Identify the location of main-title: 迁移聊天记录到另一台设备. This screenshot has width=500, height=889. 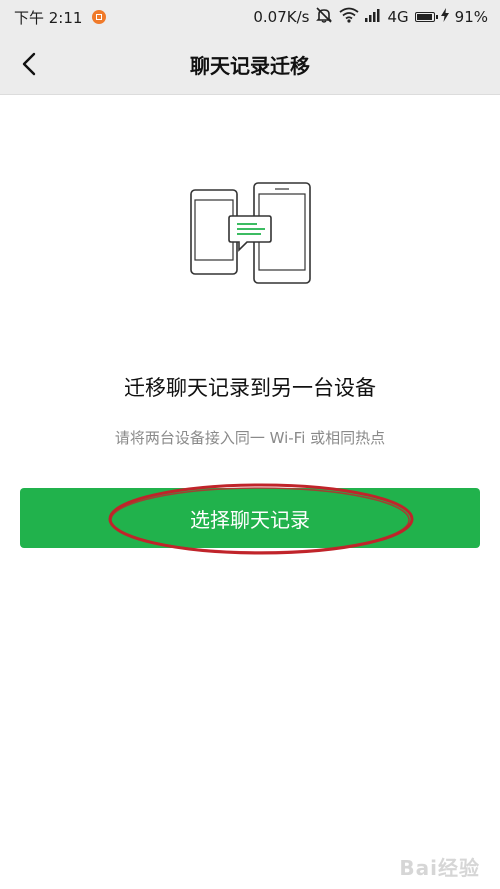
(250, 388).